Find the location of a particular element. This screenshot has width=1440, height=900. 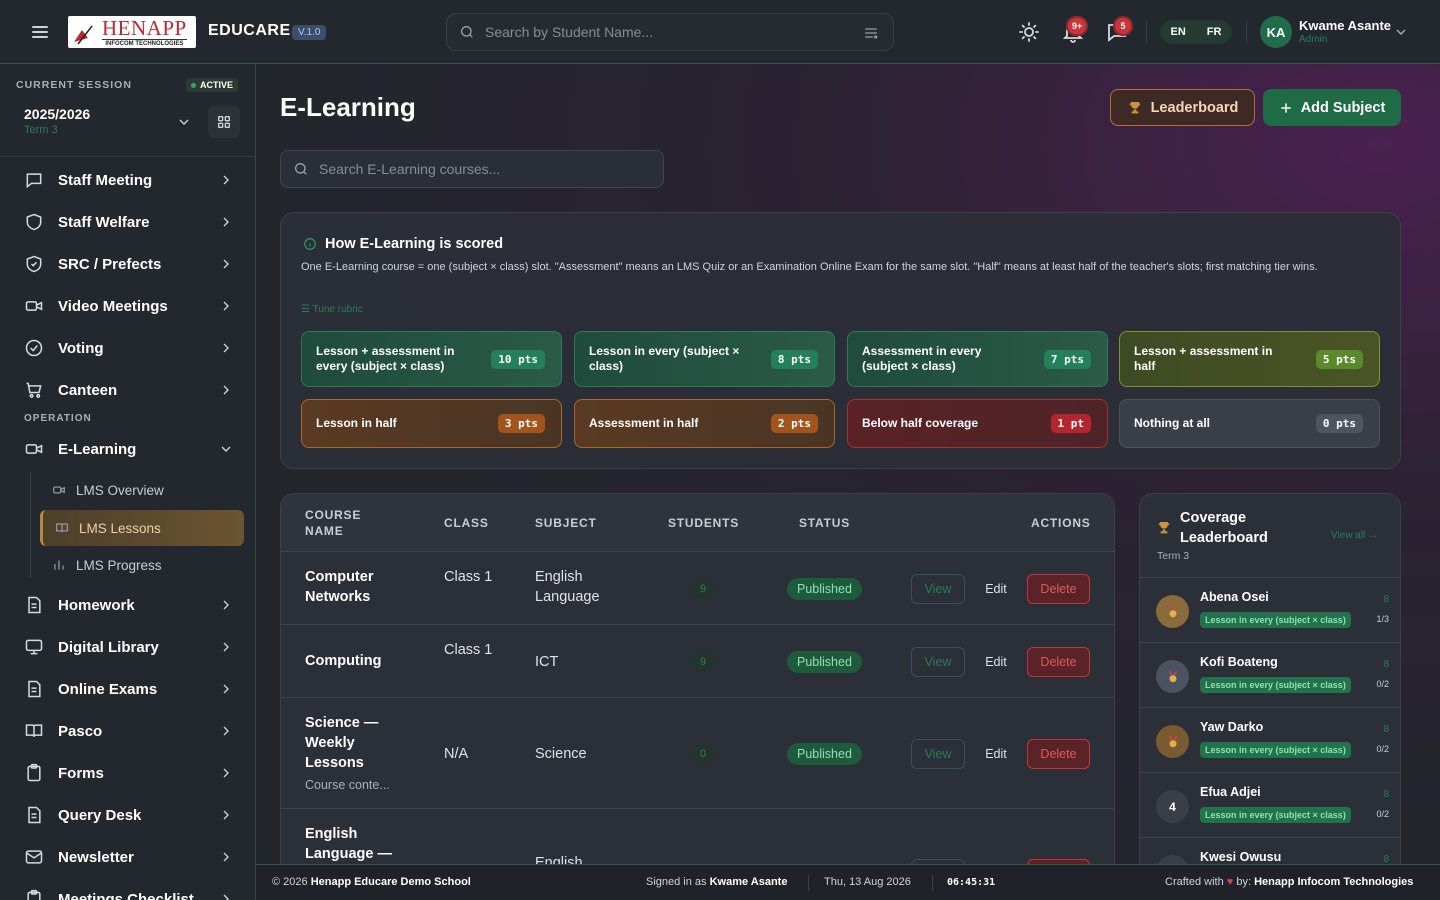

col-status: STATUS is located at coordinates (824, 523).